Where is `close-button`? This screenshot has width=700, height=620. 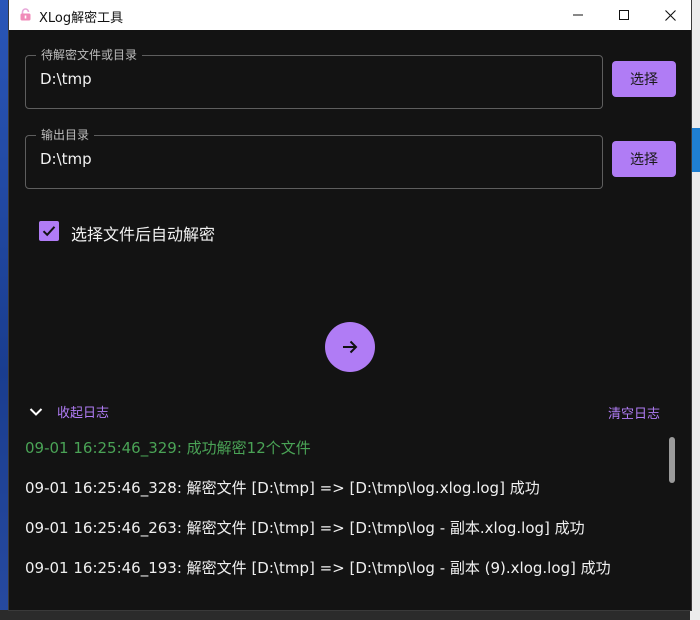 close-button is located at coordinates (669, 15).